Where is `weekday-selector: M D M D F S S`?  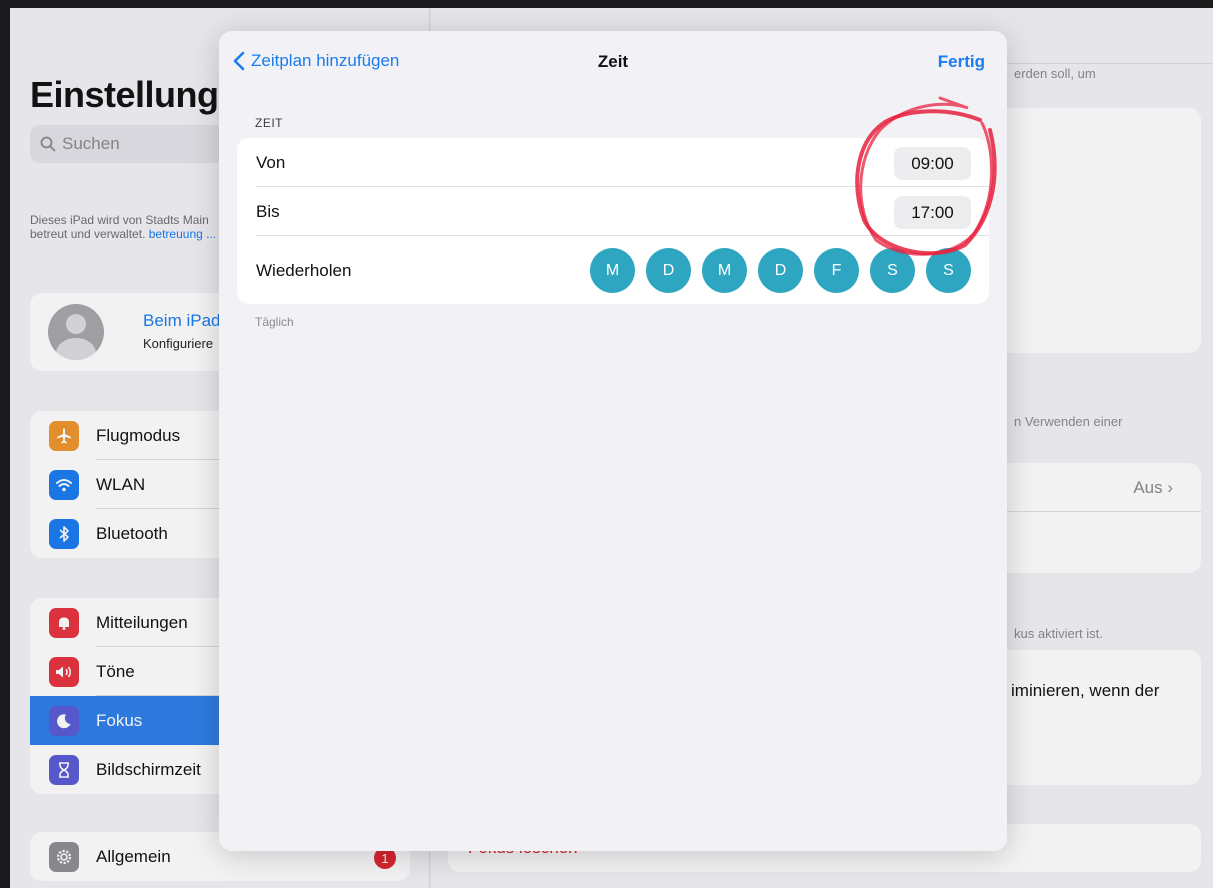
weekday-selector: M D M D F S S is located at coordinates (780, 270).